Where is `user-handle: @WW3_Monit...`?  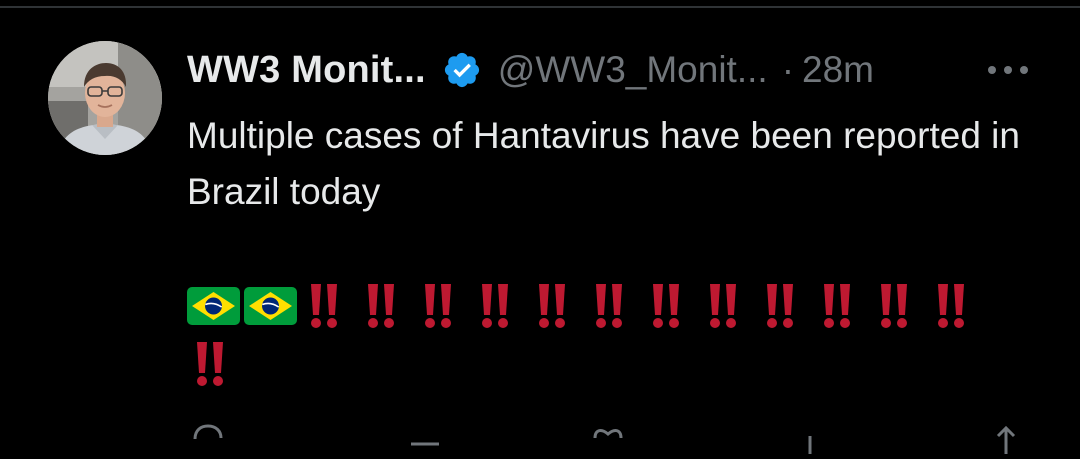 user-handle: @WW3_Monit... is located at coordinates (633, 70).